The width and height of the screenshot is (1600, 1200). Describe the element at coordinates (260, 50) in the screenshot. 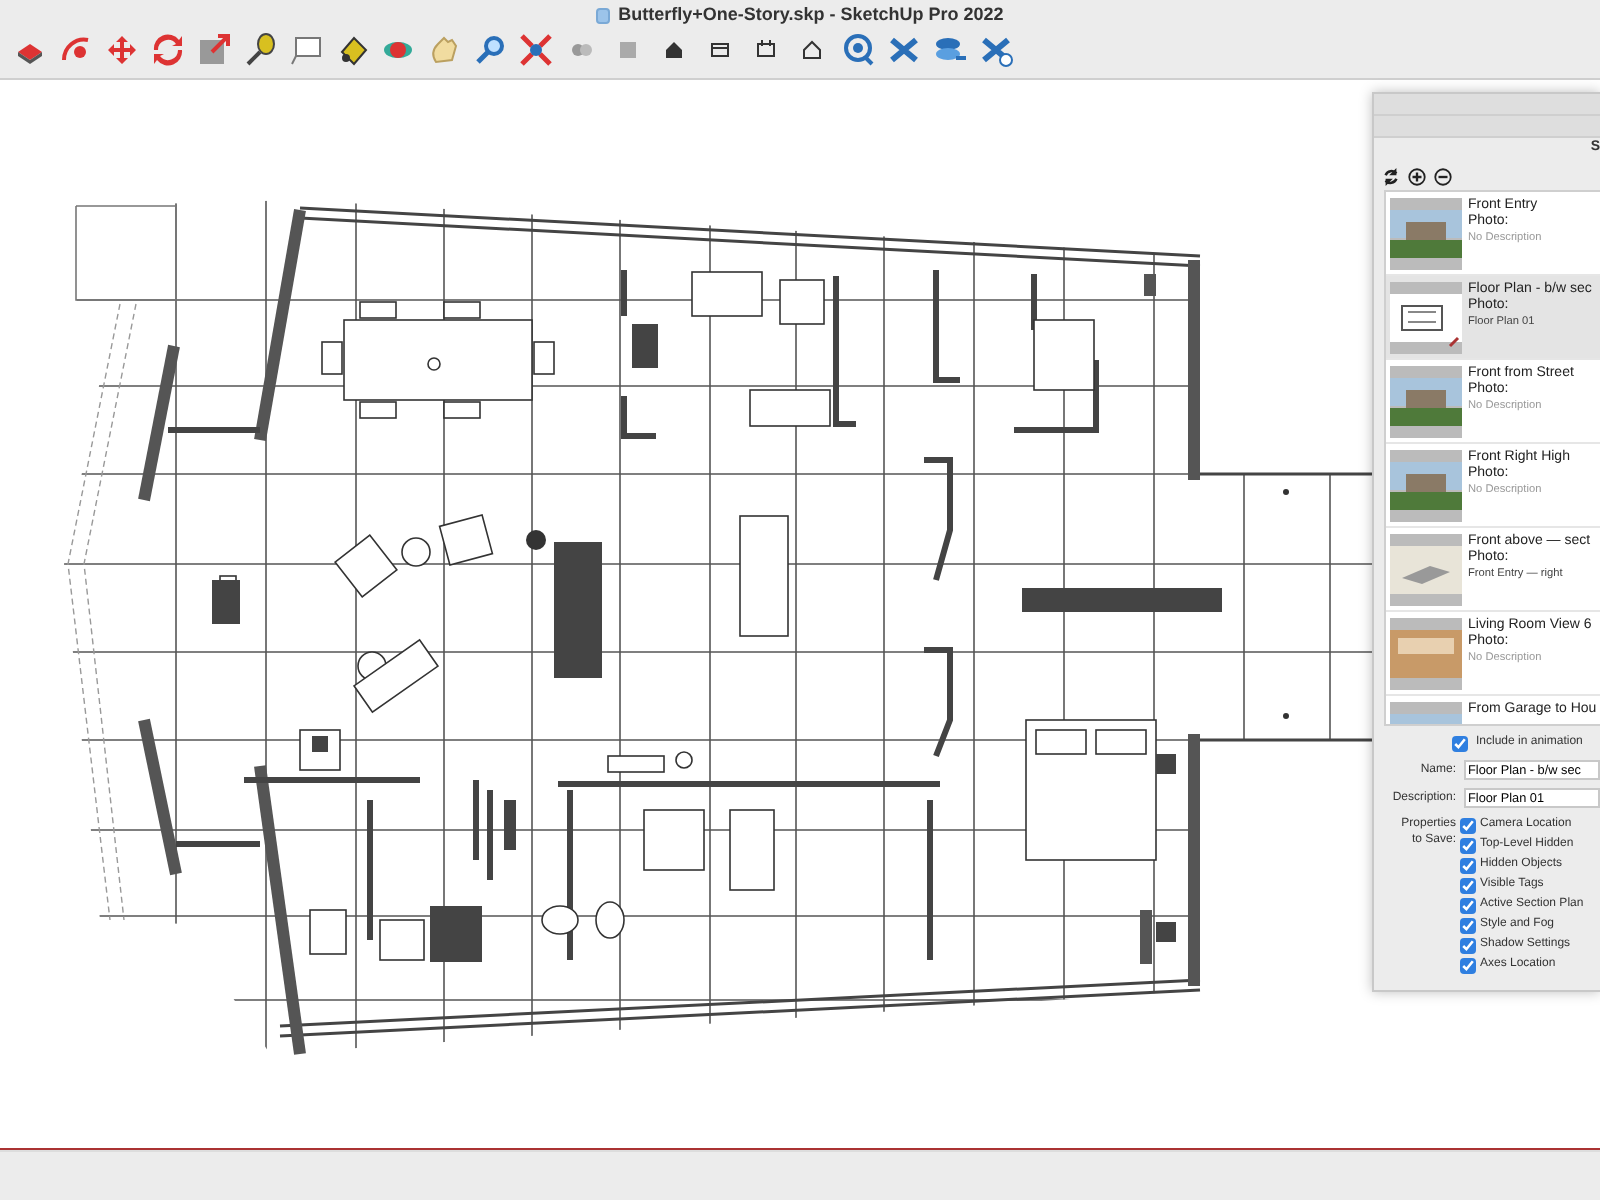

I see `tape-measure-icon` at that location.